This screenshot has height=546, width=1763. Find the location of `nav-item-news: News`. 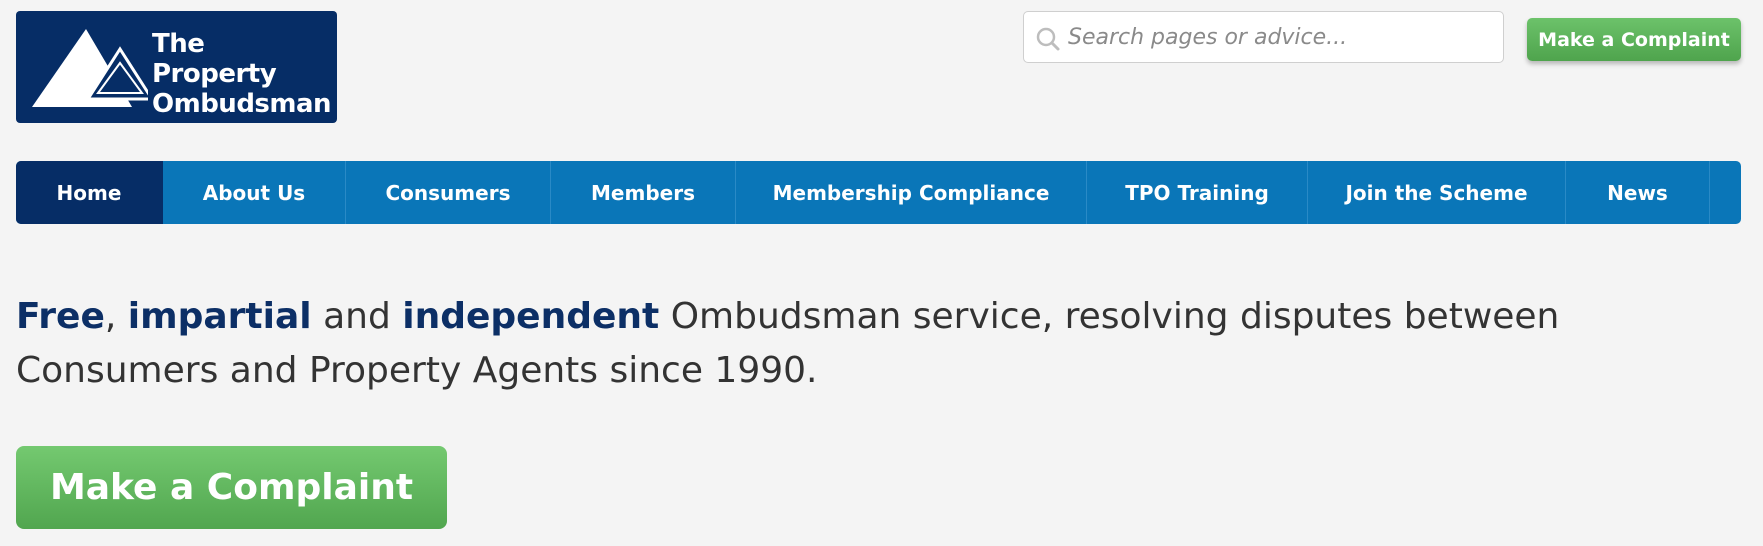

nav-item-news: News is located at coordinates (1638, 192).